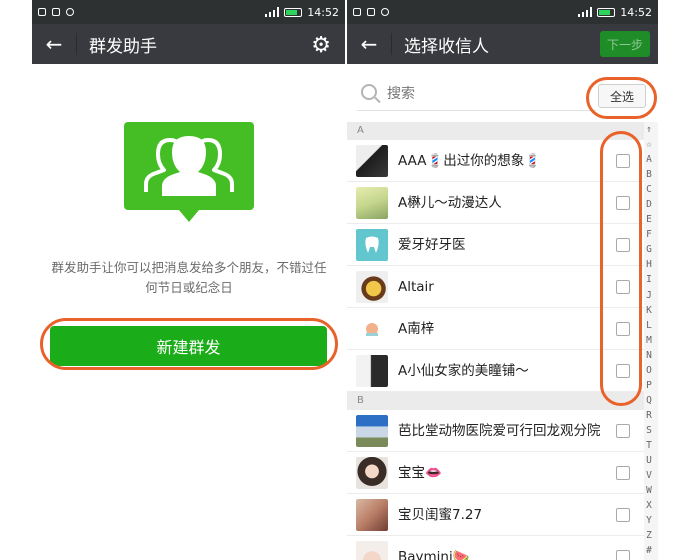 The width and height of the screenshot is (690, 560). I want to click on index-letter: L, so click(649, 325).